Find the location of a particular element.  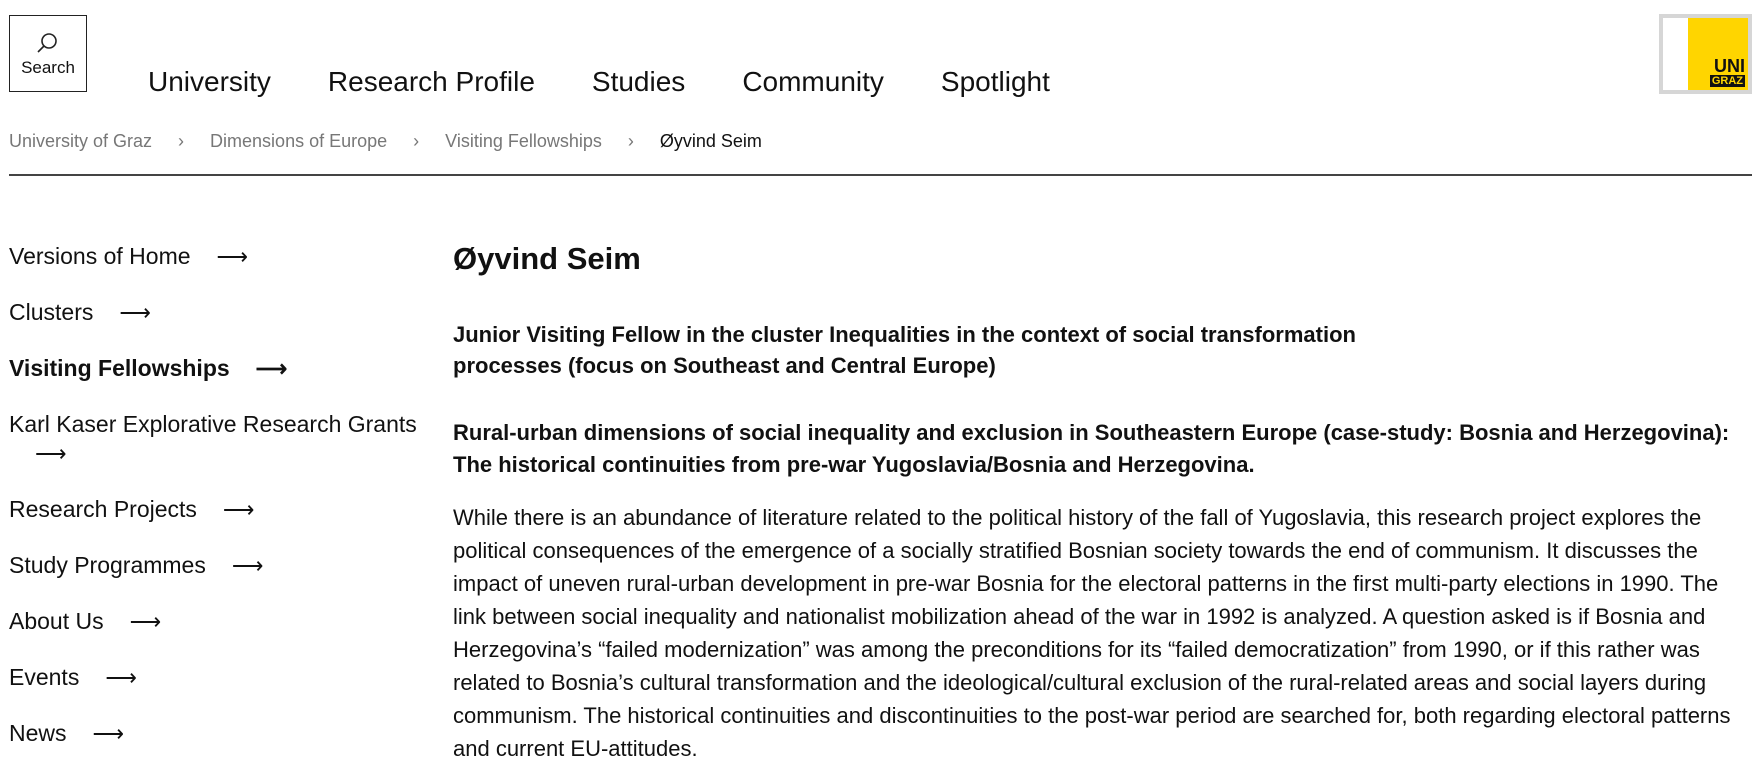

search-button: Search is located at coordinates (48, 53).